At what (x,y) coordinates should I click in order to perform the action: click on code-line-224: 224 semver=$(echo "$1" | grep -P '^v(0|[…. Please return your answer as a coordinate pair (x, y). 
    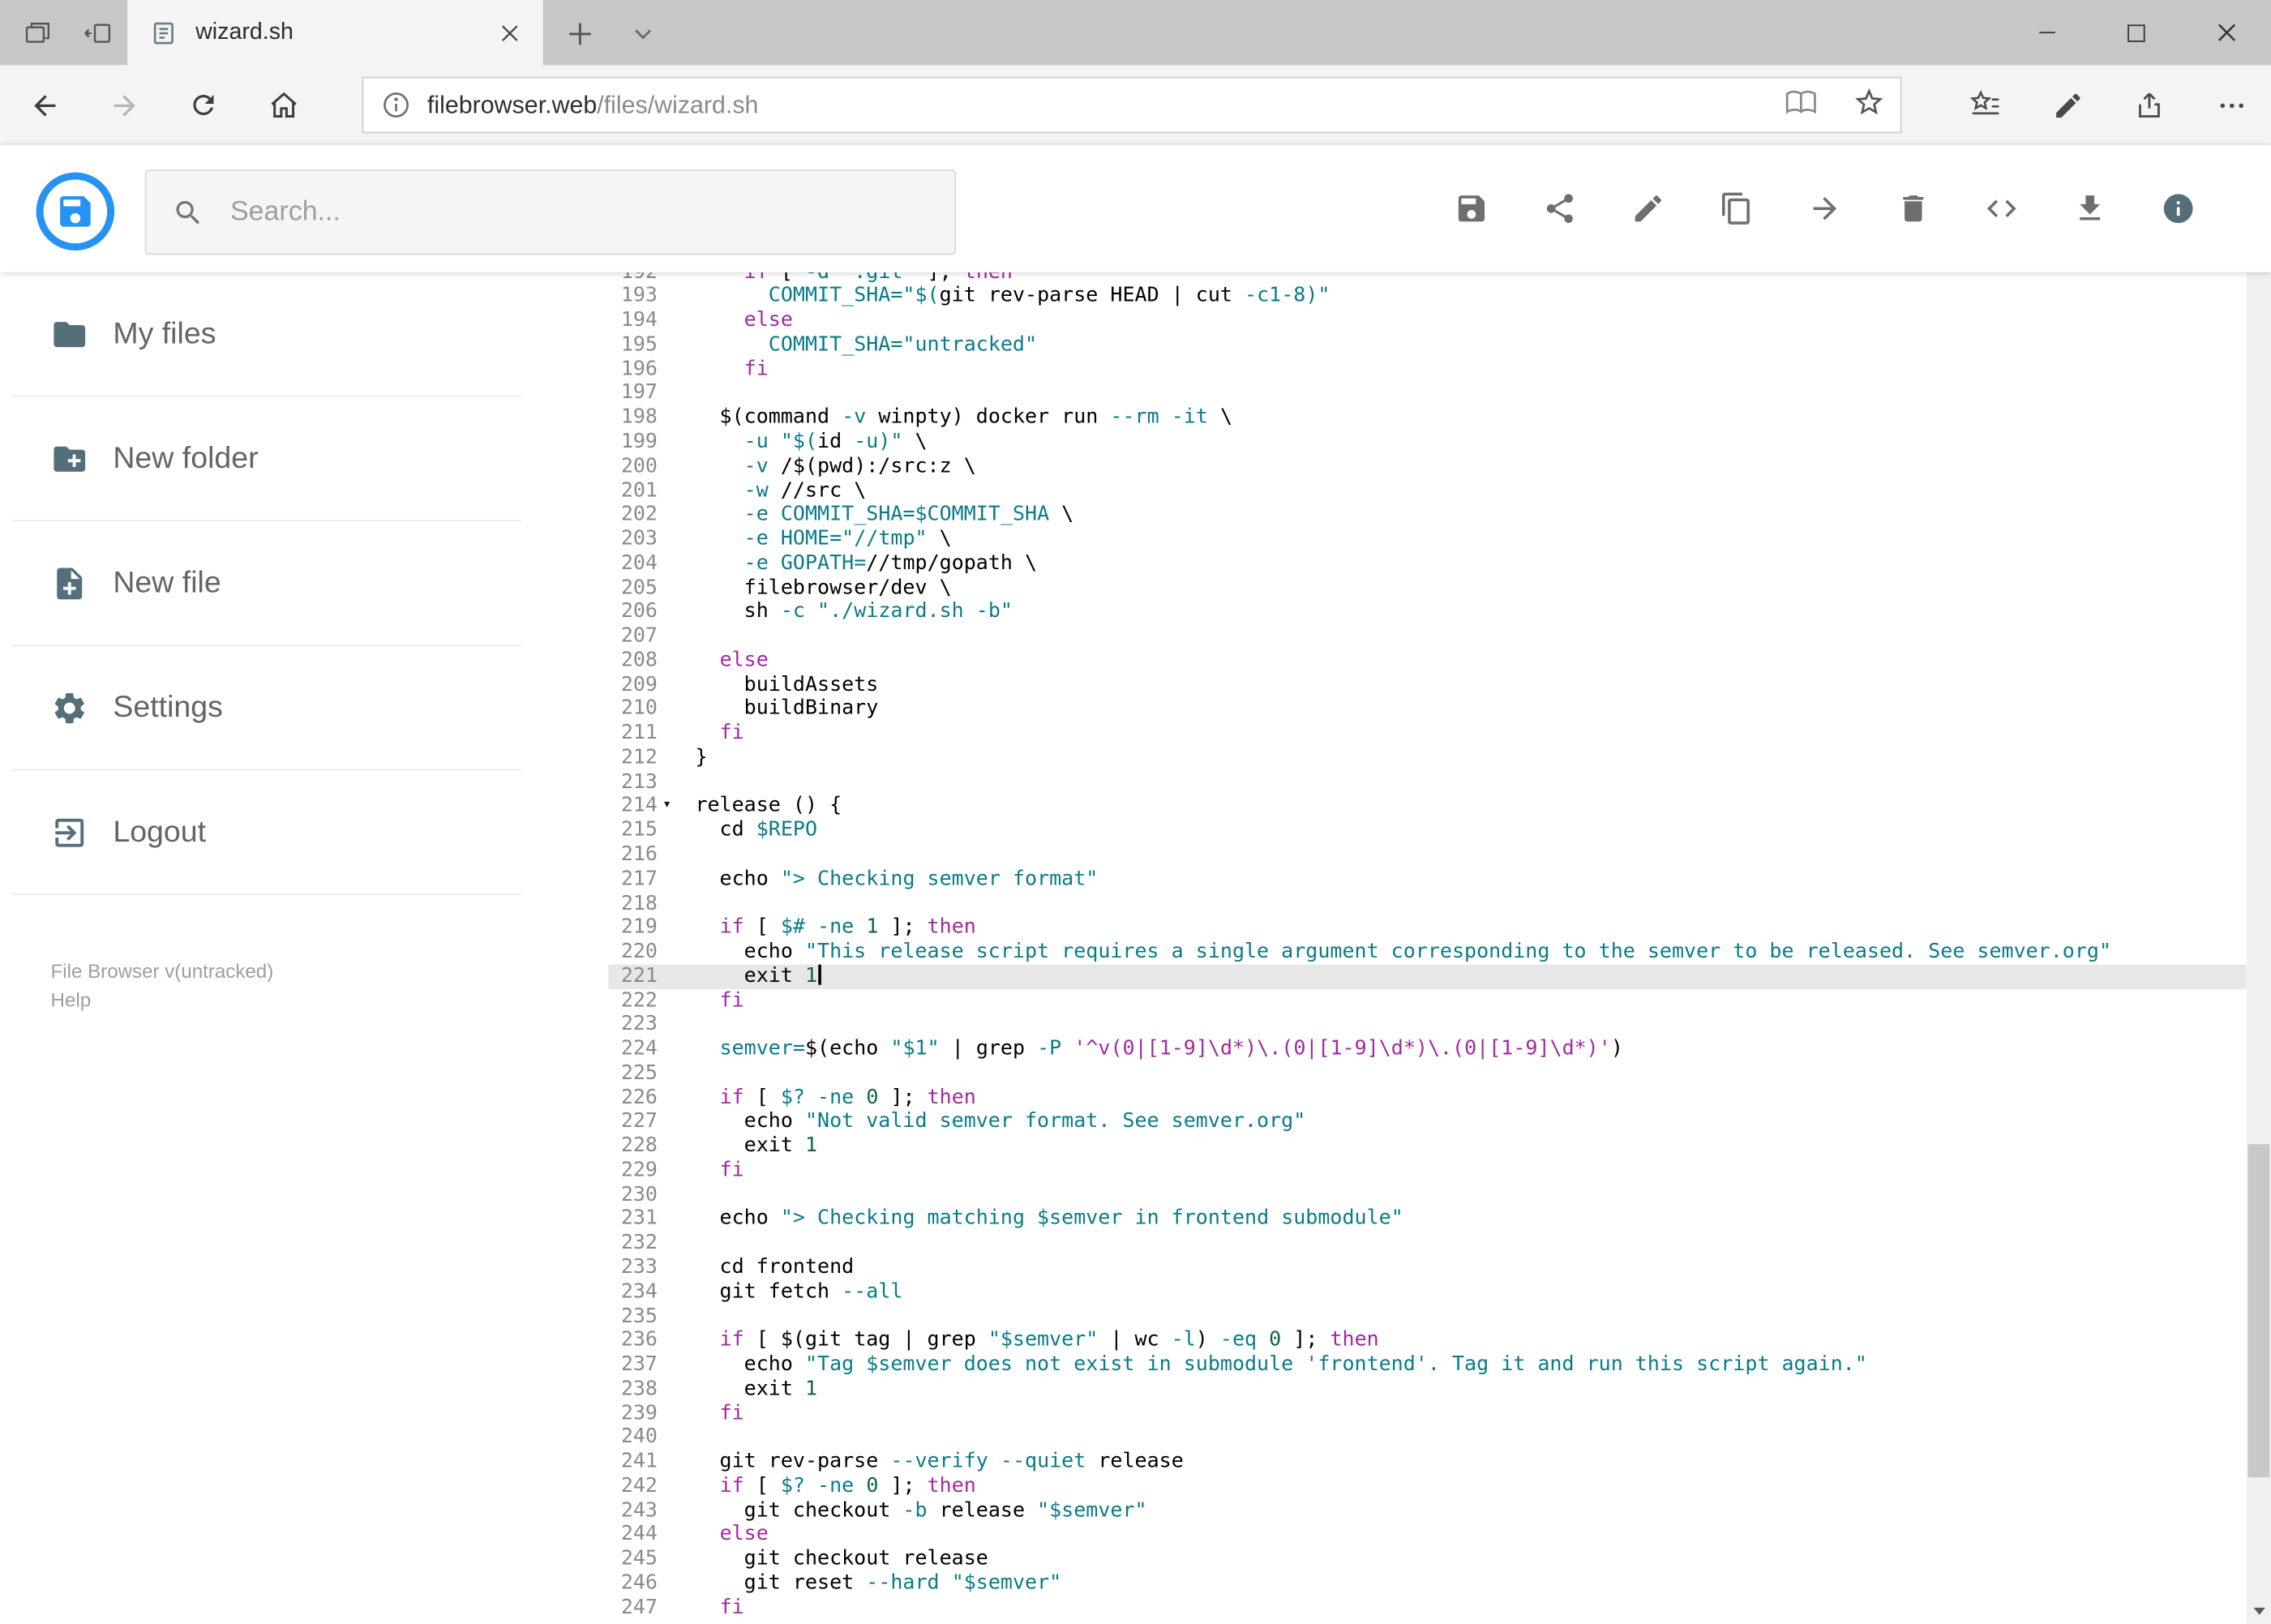
    Looking at the image, I should click on (1427, 1049).